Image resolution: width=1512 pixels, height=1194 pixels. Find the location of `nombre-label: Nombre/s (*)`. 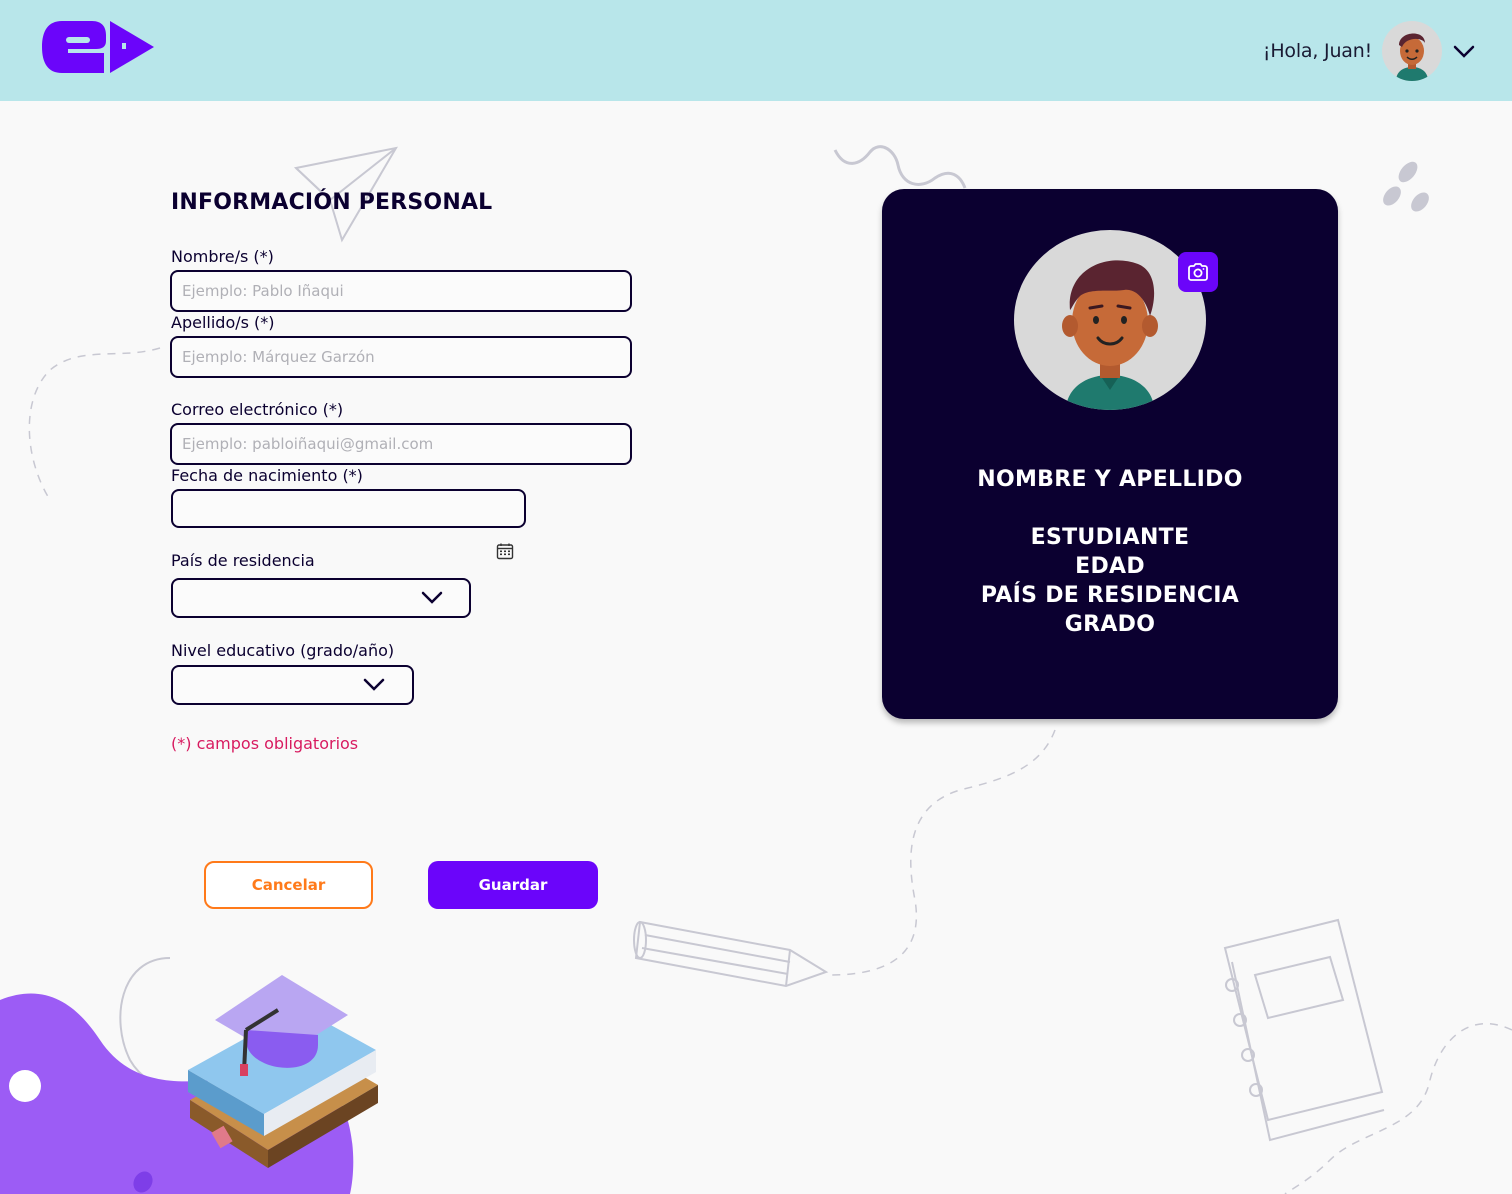

nombre-label: Nombre/s (*) is located at coordinates (222, 256).